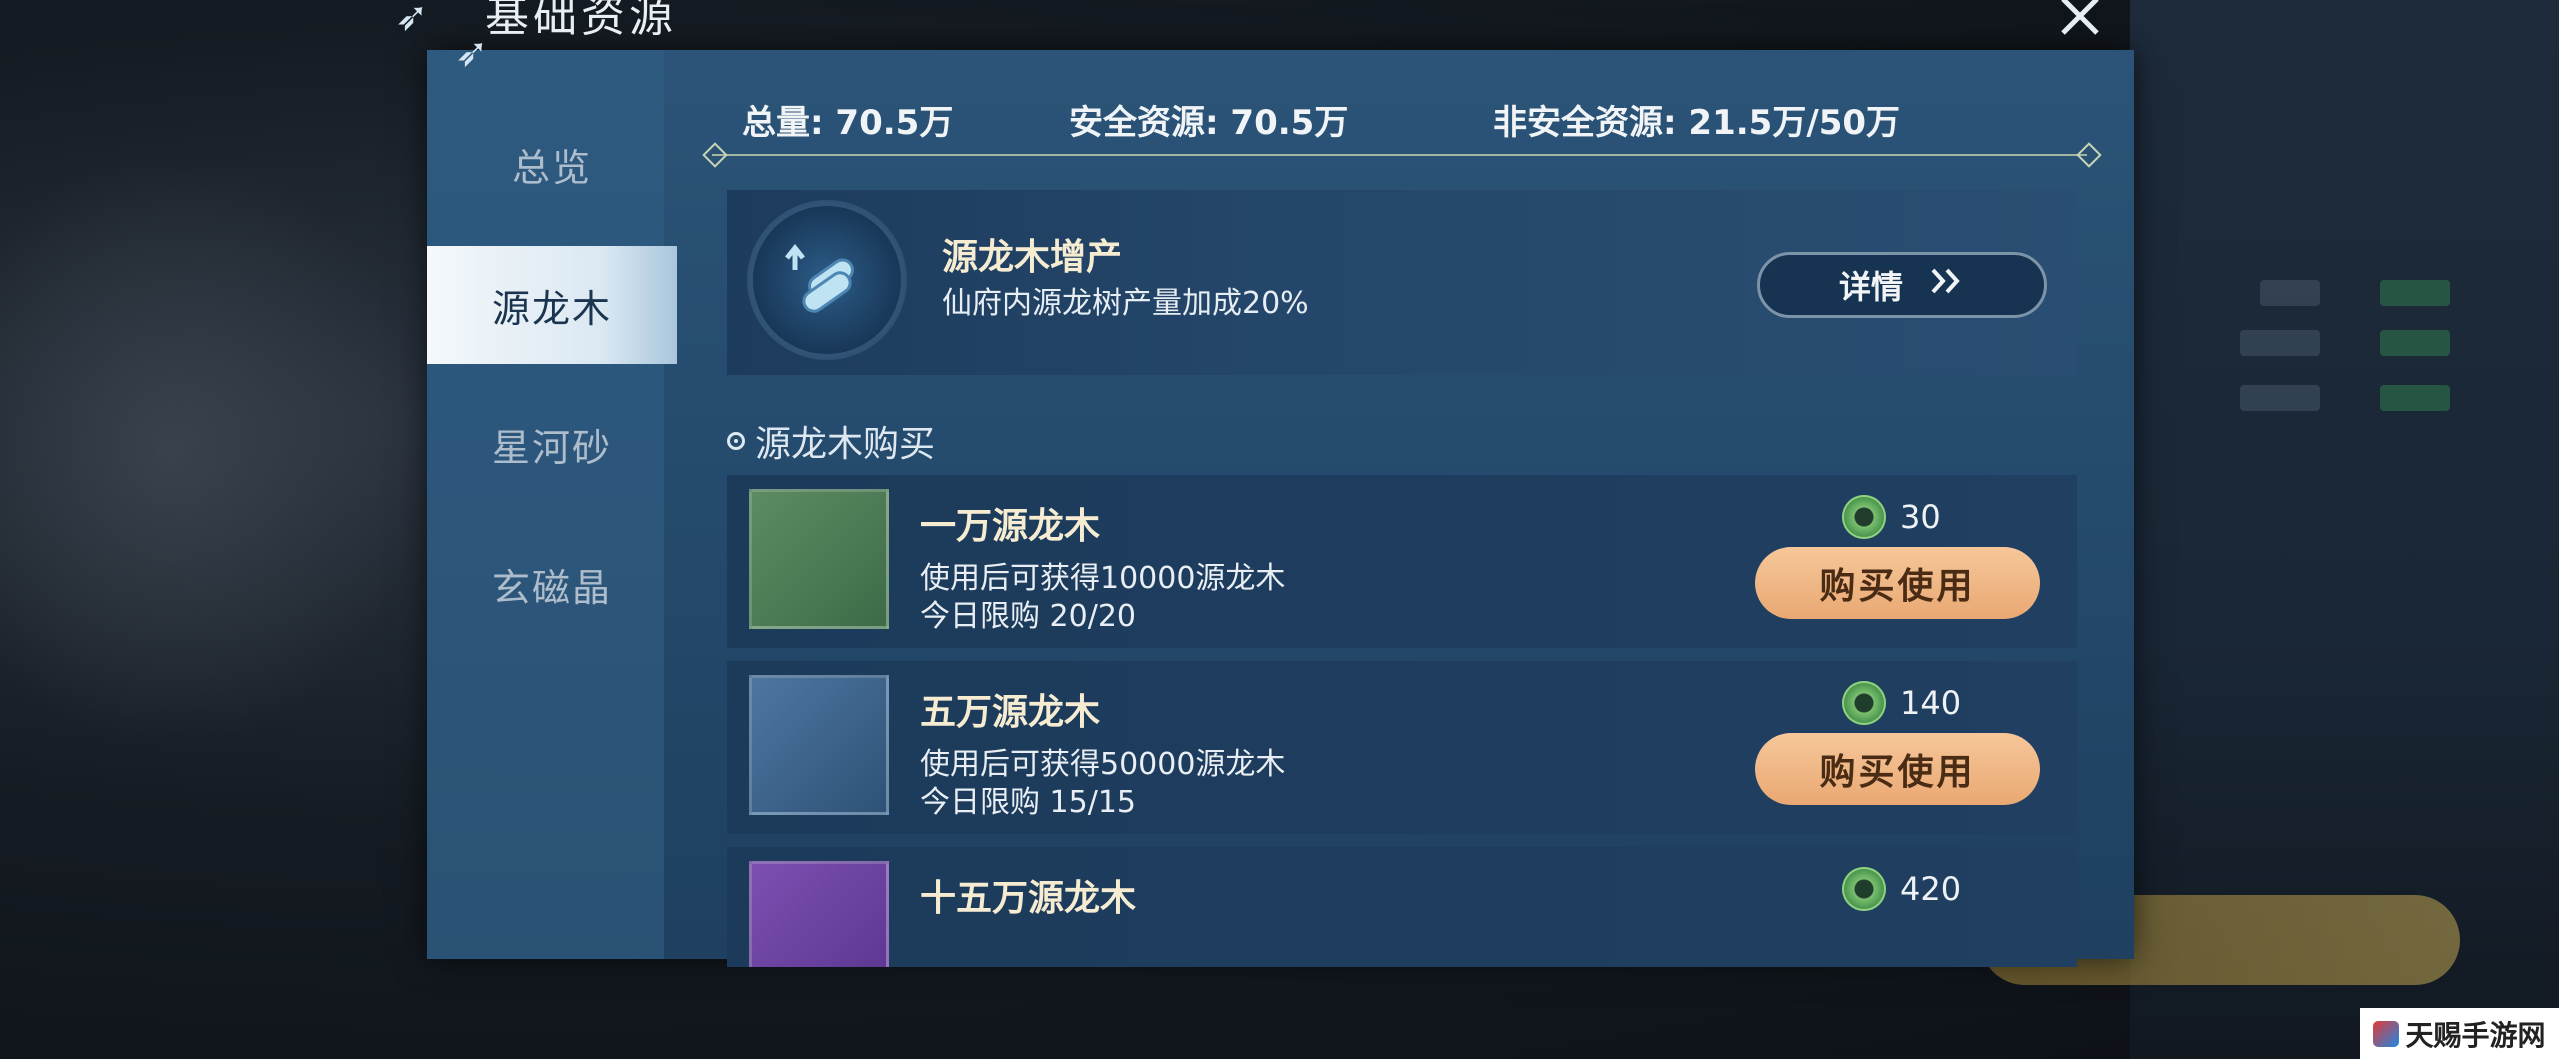  Describe the element at coordinates (1920, 517) in the screenshot. I see `price-value: 30` at that location.